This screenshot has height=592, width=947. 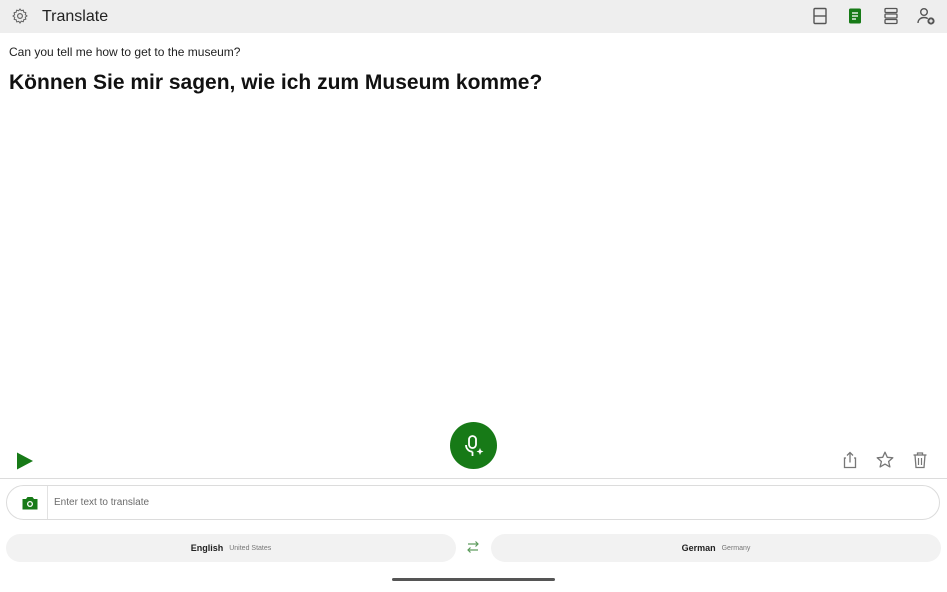 I want to click on home-indicator, so click(x=473, y=579).